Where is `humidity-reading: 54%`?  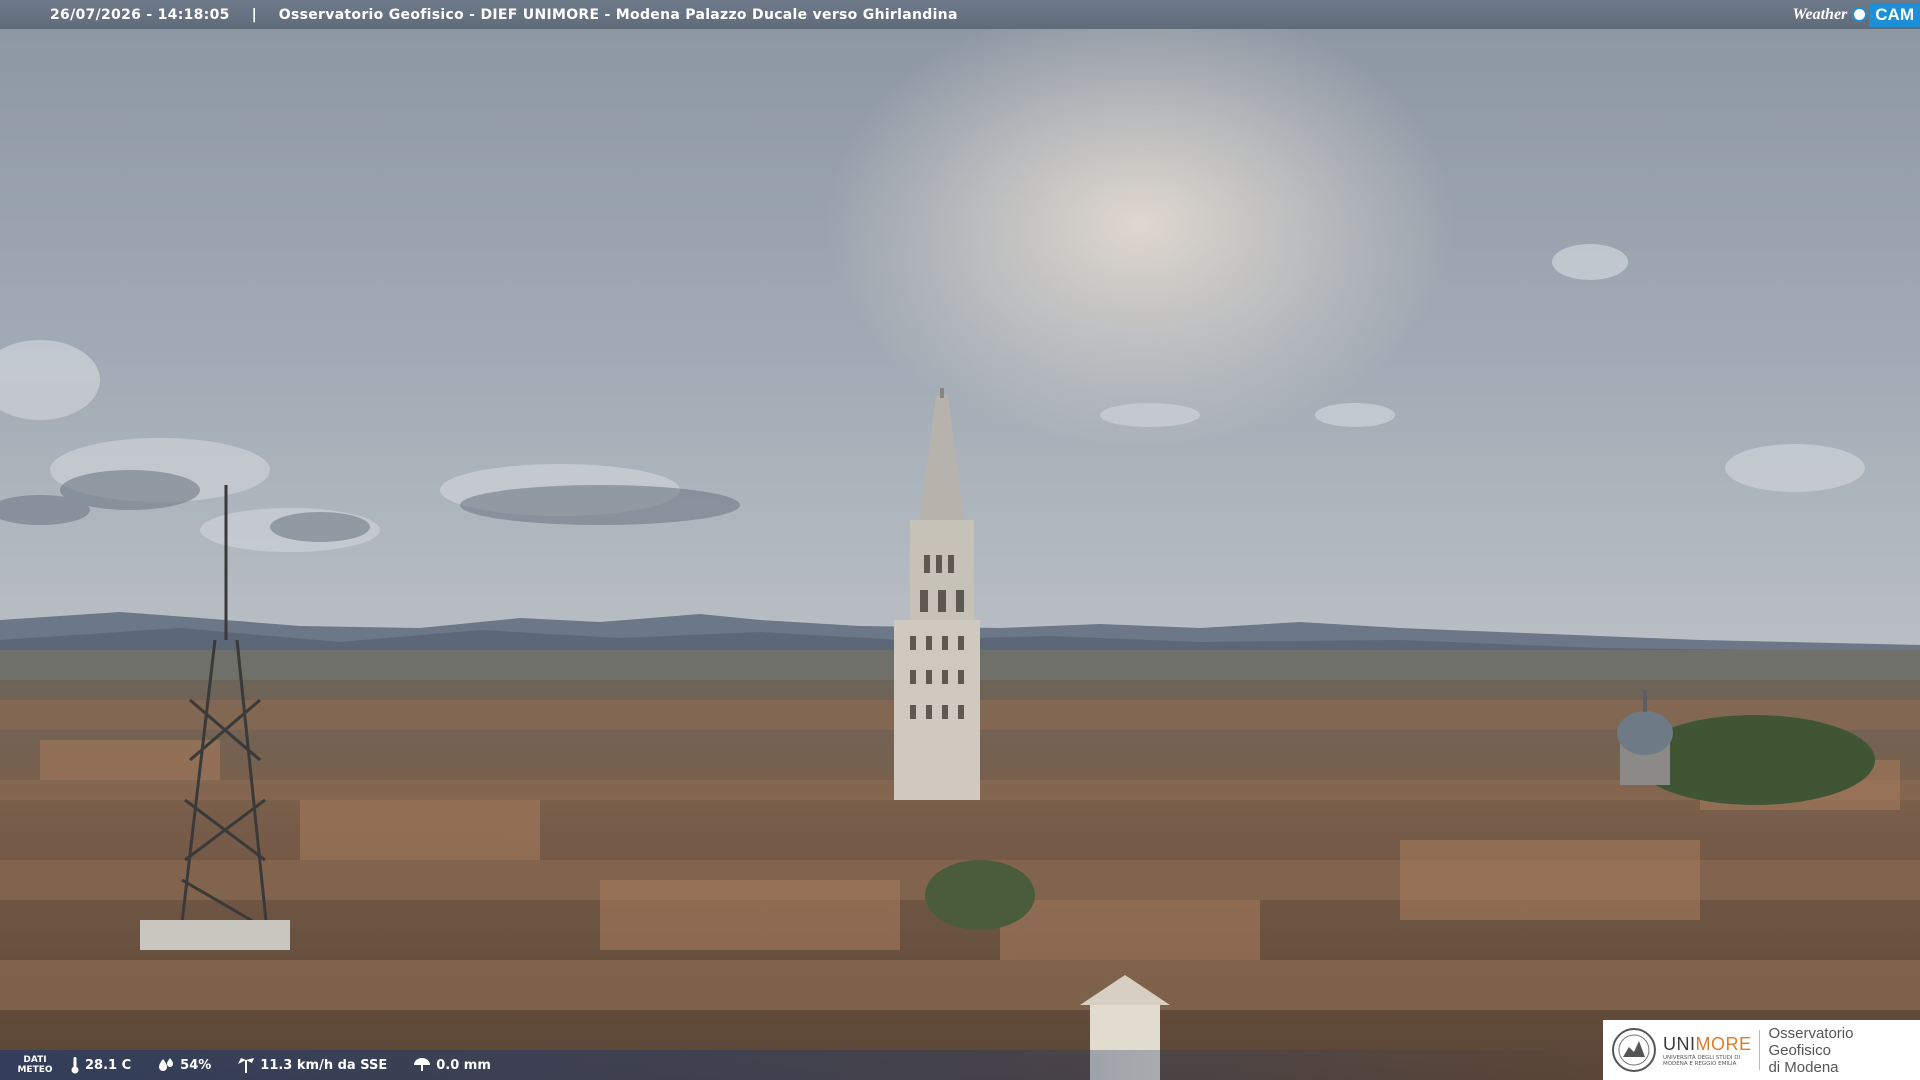
humidity-reading: 54% is located at coordinates (184, 1065).